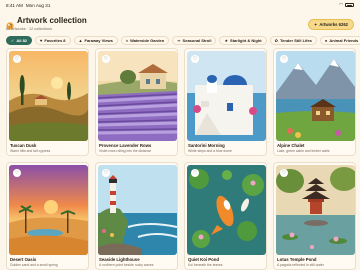 This screenshot has height=270, width=360. I want to click on artwork-title: Seaside Lighthouse, so click(119, 259).